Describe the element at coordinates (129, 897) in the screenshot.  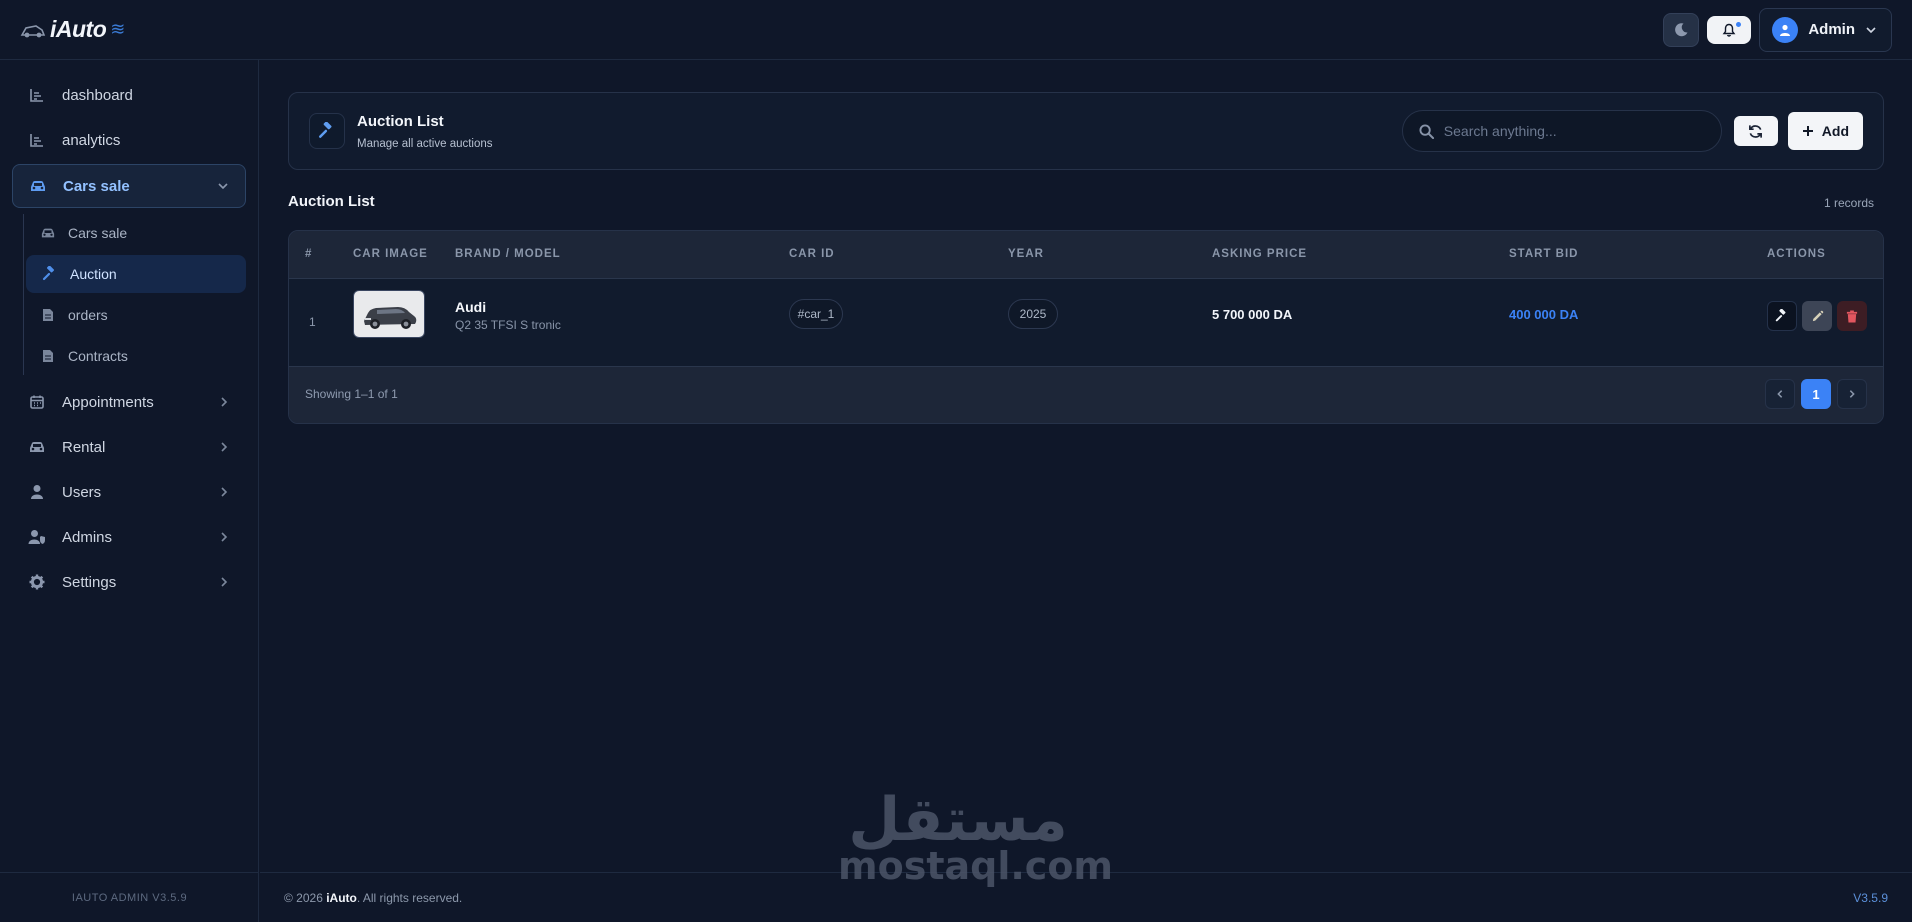
I see `sidebar-version: IAUTO ADMIN V3.5.9` at that location.